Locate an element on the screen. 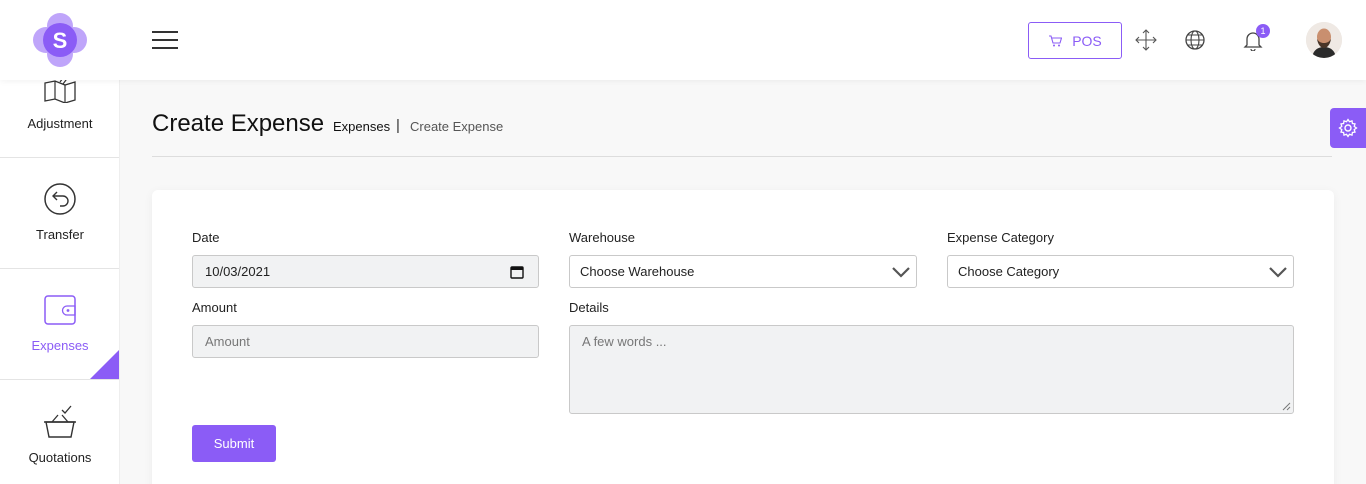 Image resolution: width=1366 pixels, height=484 pixels. sidebar-item-label: Quotations is located at coordinates (60, 457).